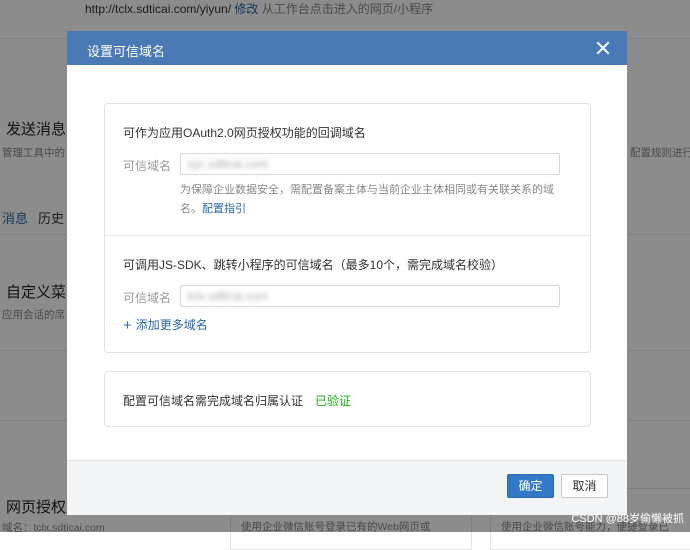  Describe the element at coordinates (127, 325) in the screenshot. I see `plus-icon: +` at that location.